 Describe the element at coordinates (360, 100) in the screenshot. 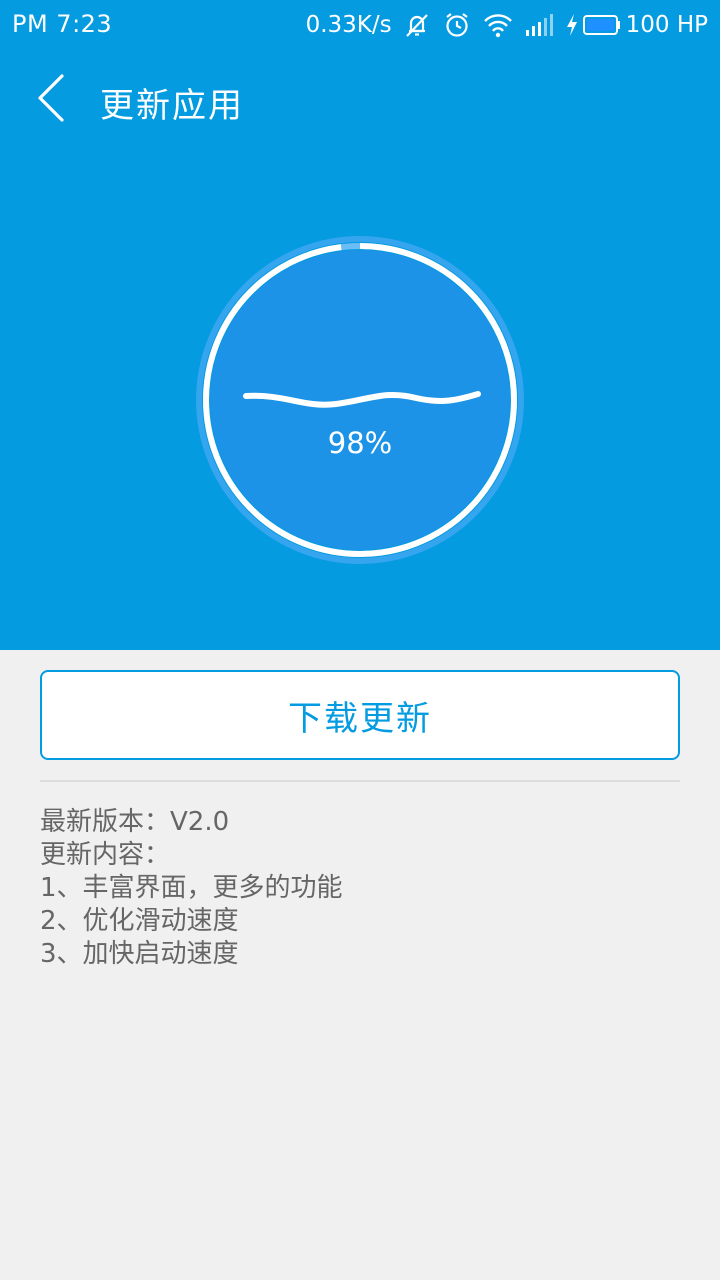

I see `toolbar: 更新应用` at that location.